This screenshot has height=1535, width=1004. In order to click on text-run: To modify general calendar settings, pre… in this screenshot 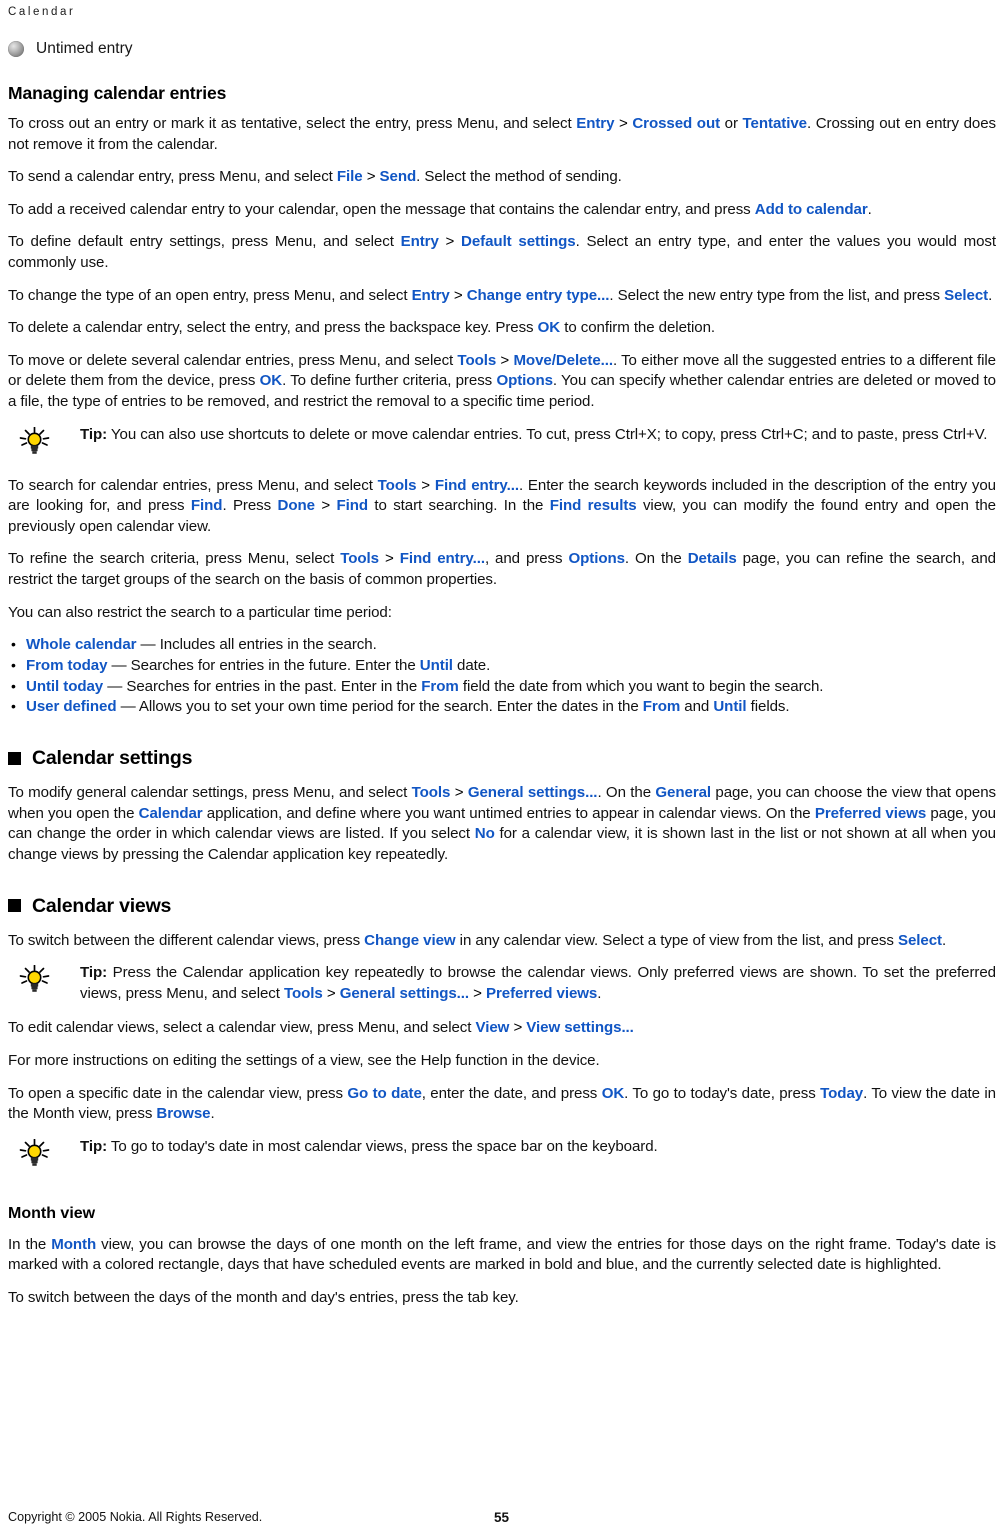, I will do `click(210, 793)`.